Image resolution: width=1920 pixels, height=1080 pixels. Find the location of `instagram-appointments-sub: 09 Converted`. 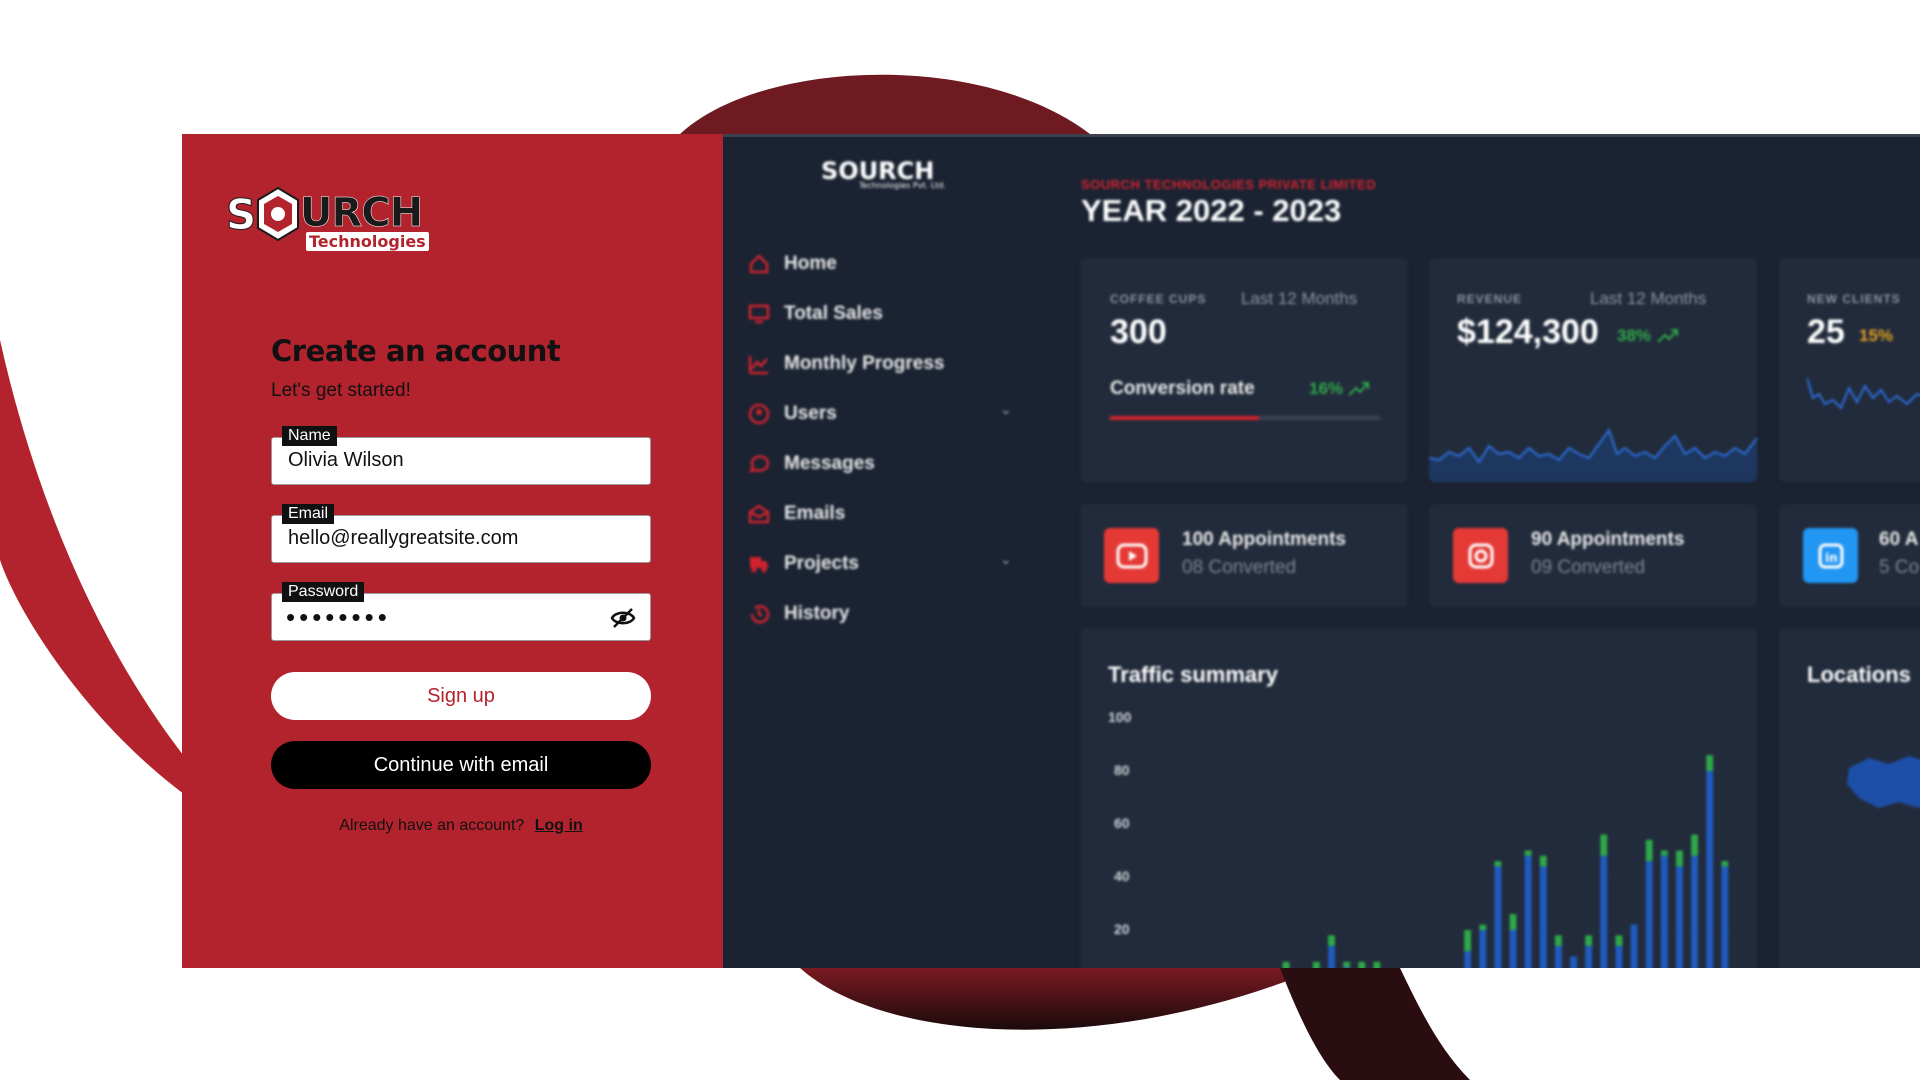

instagram-appointments-sub: 09 Converted is located at coordinates (1588, 567).